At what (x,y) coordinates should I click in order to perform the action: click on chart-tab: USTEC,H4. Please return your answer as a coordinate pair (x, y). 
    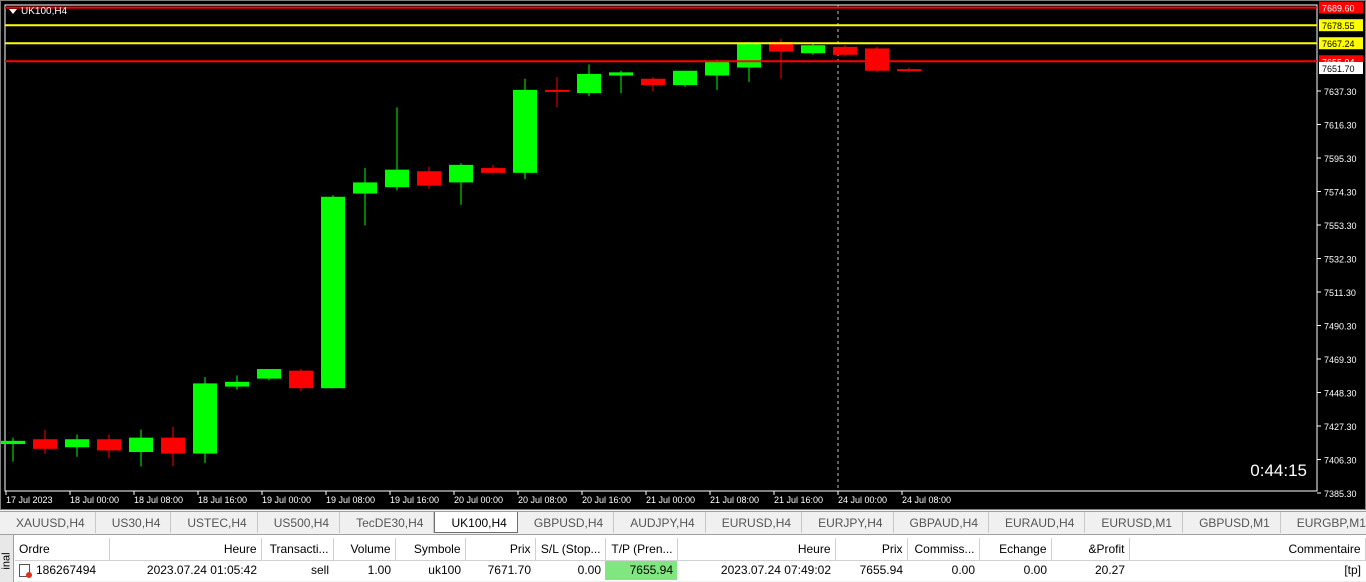
    Looking at the image, I should click on (214, 522).